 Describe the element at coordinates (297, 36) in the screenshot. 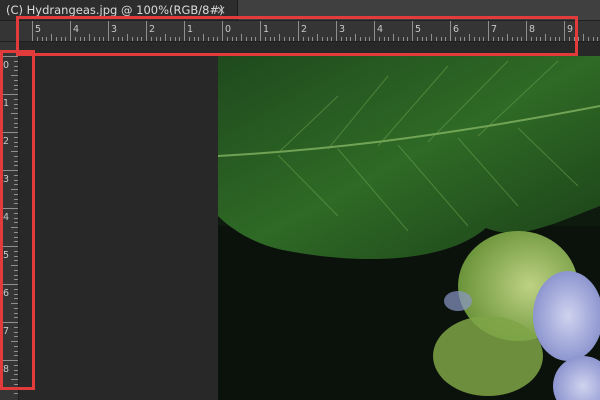

I see `horizontal-ruler-highlight` at that location.